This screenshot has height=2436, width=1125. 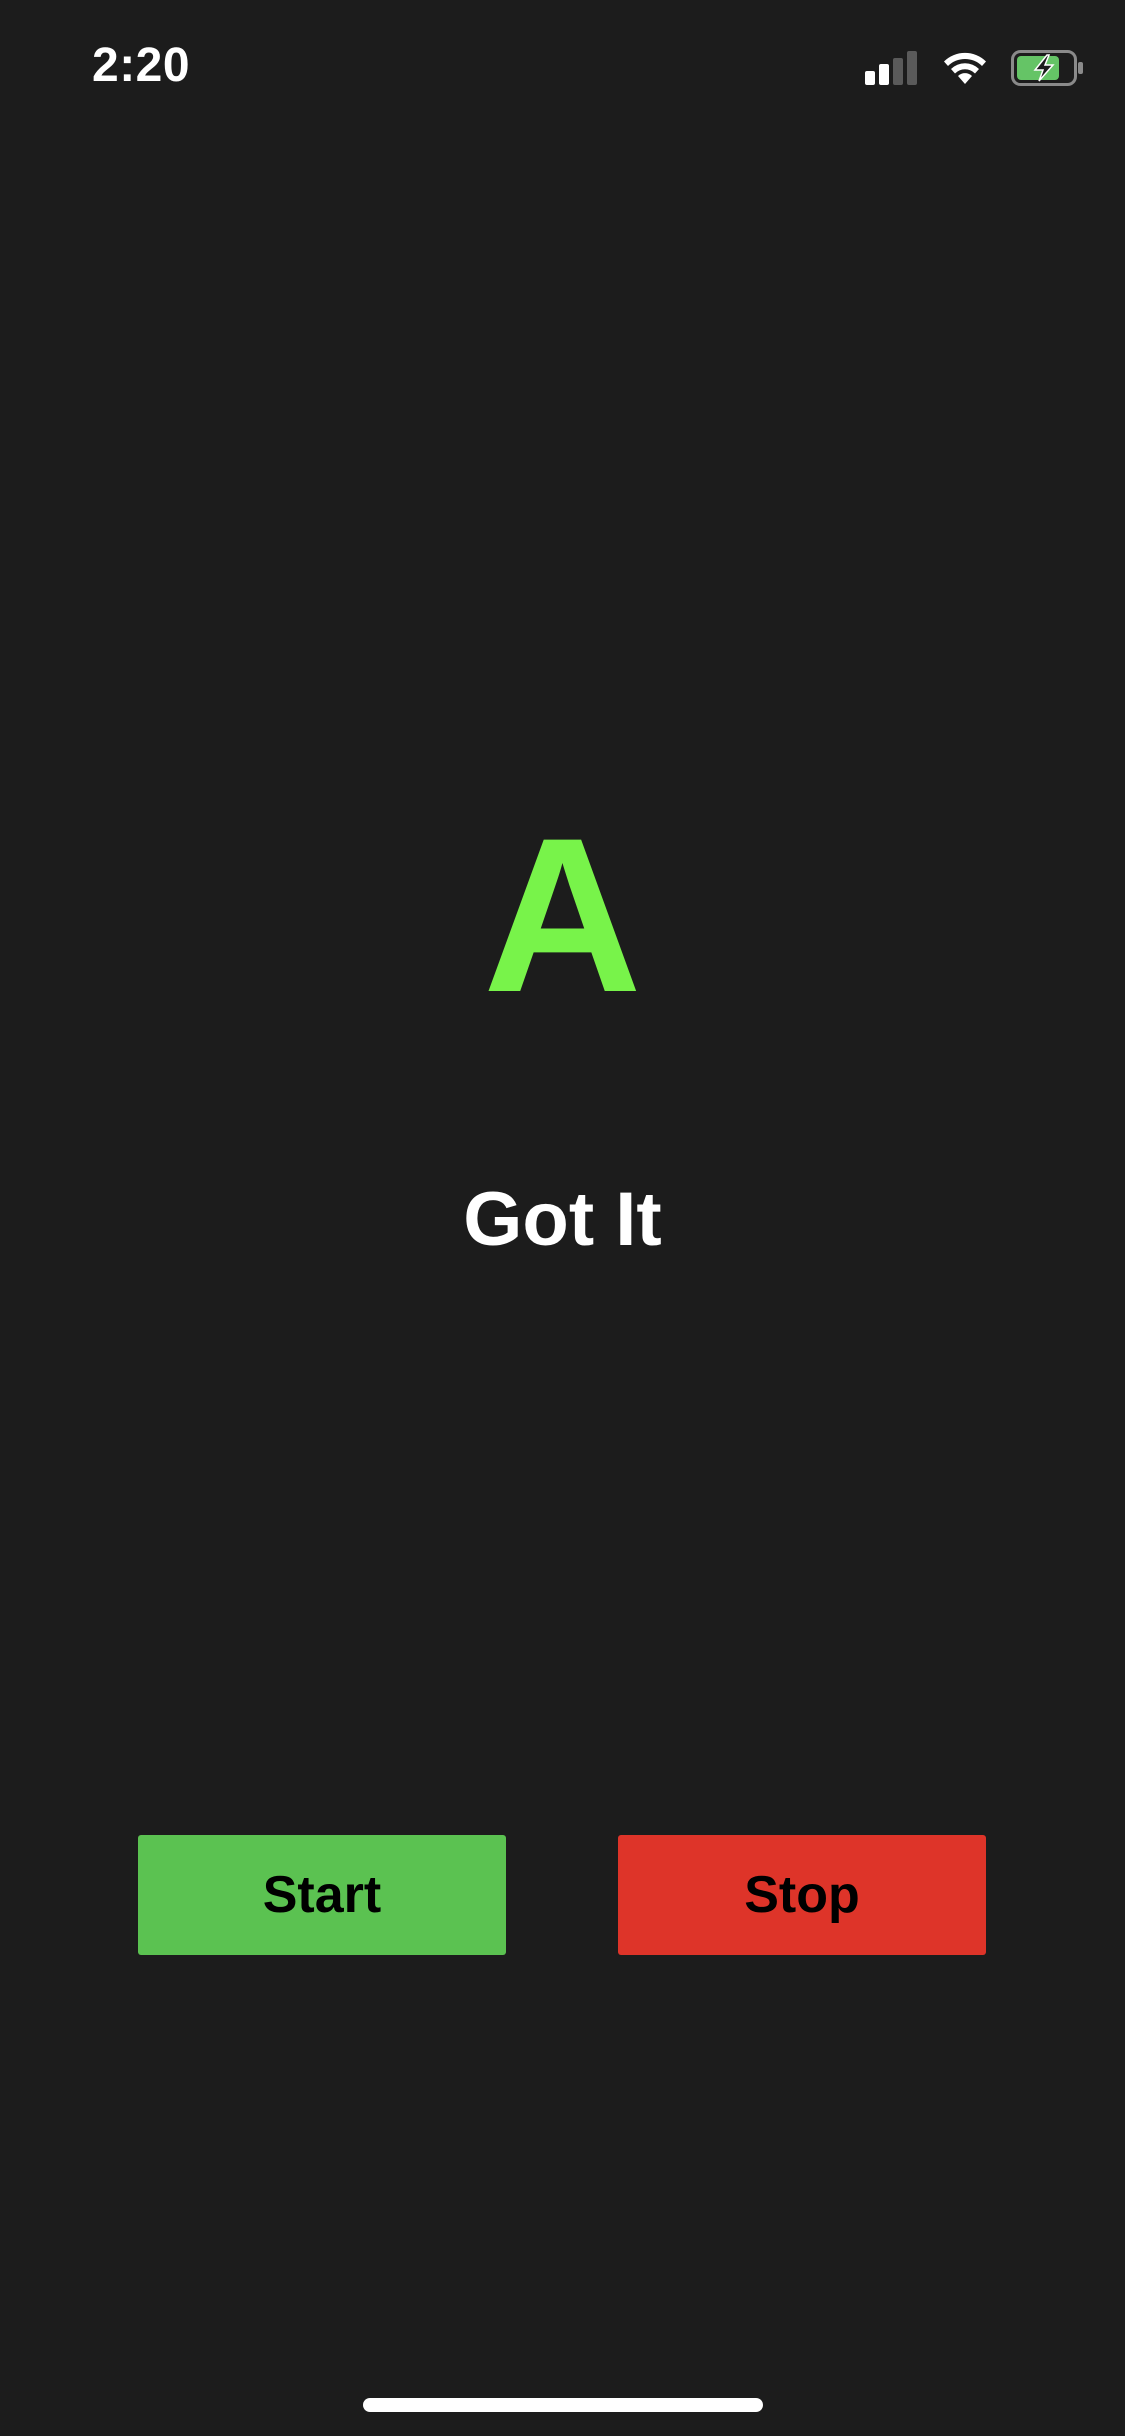 What do you see at coordinates (563, 2405) in the screenshot?
I see `home-indicator` at bounding box center [563, 2405].